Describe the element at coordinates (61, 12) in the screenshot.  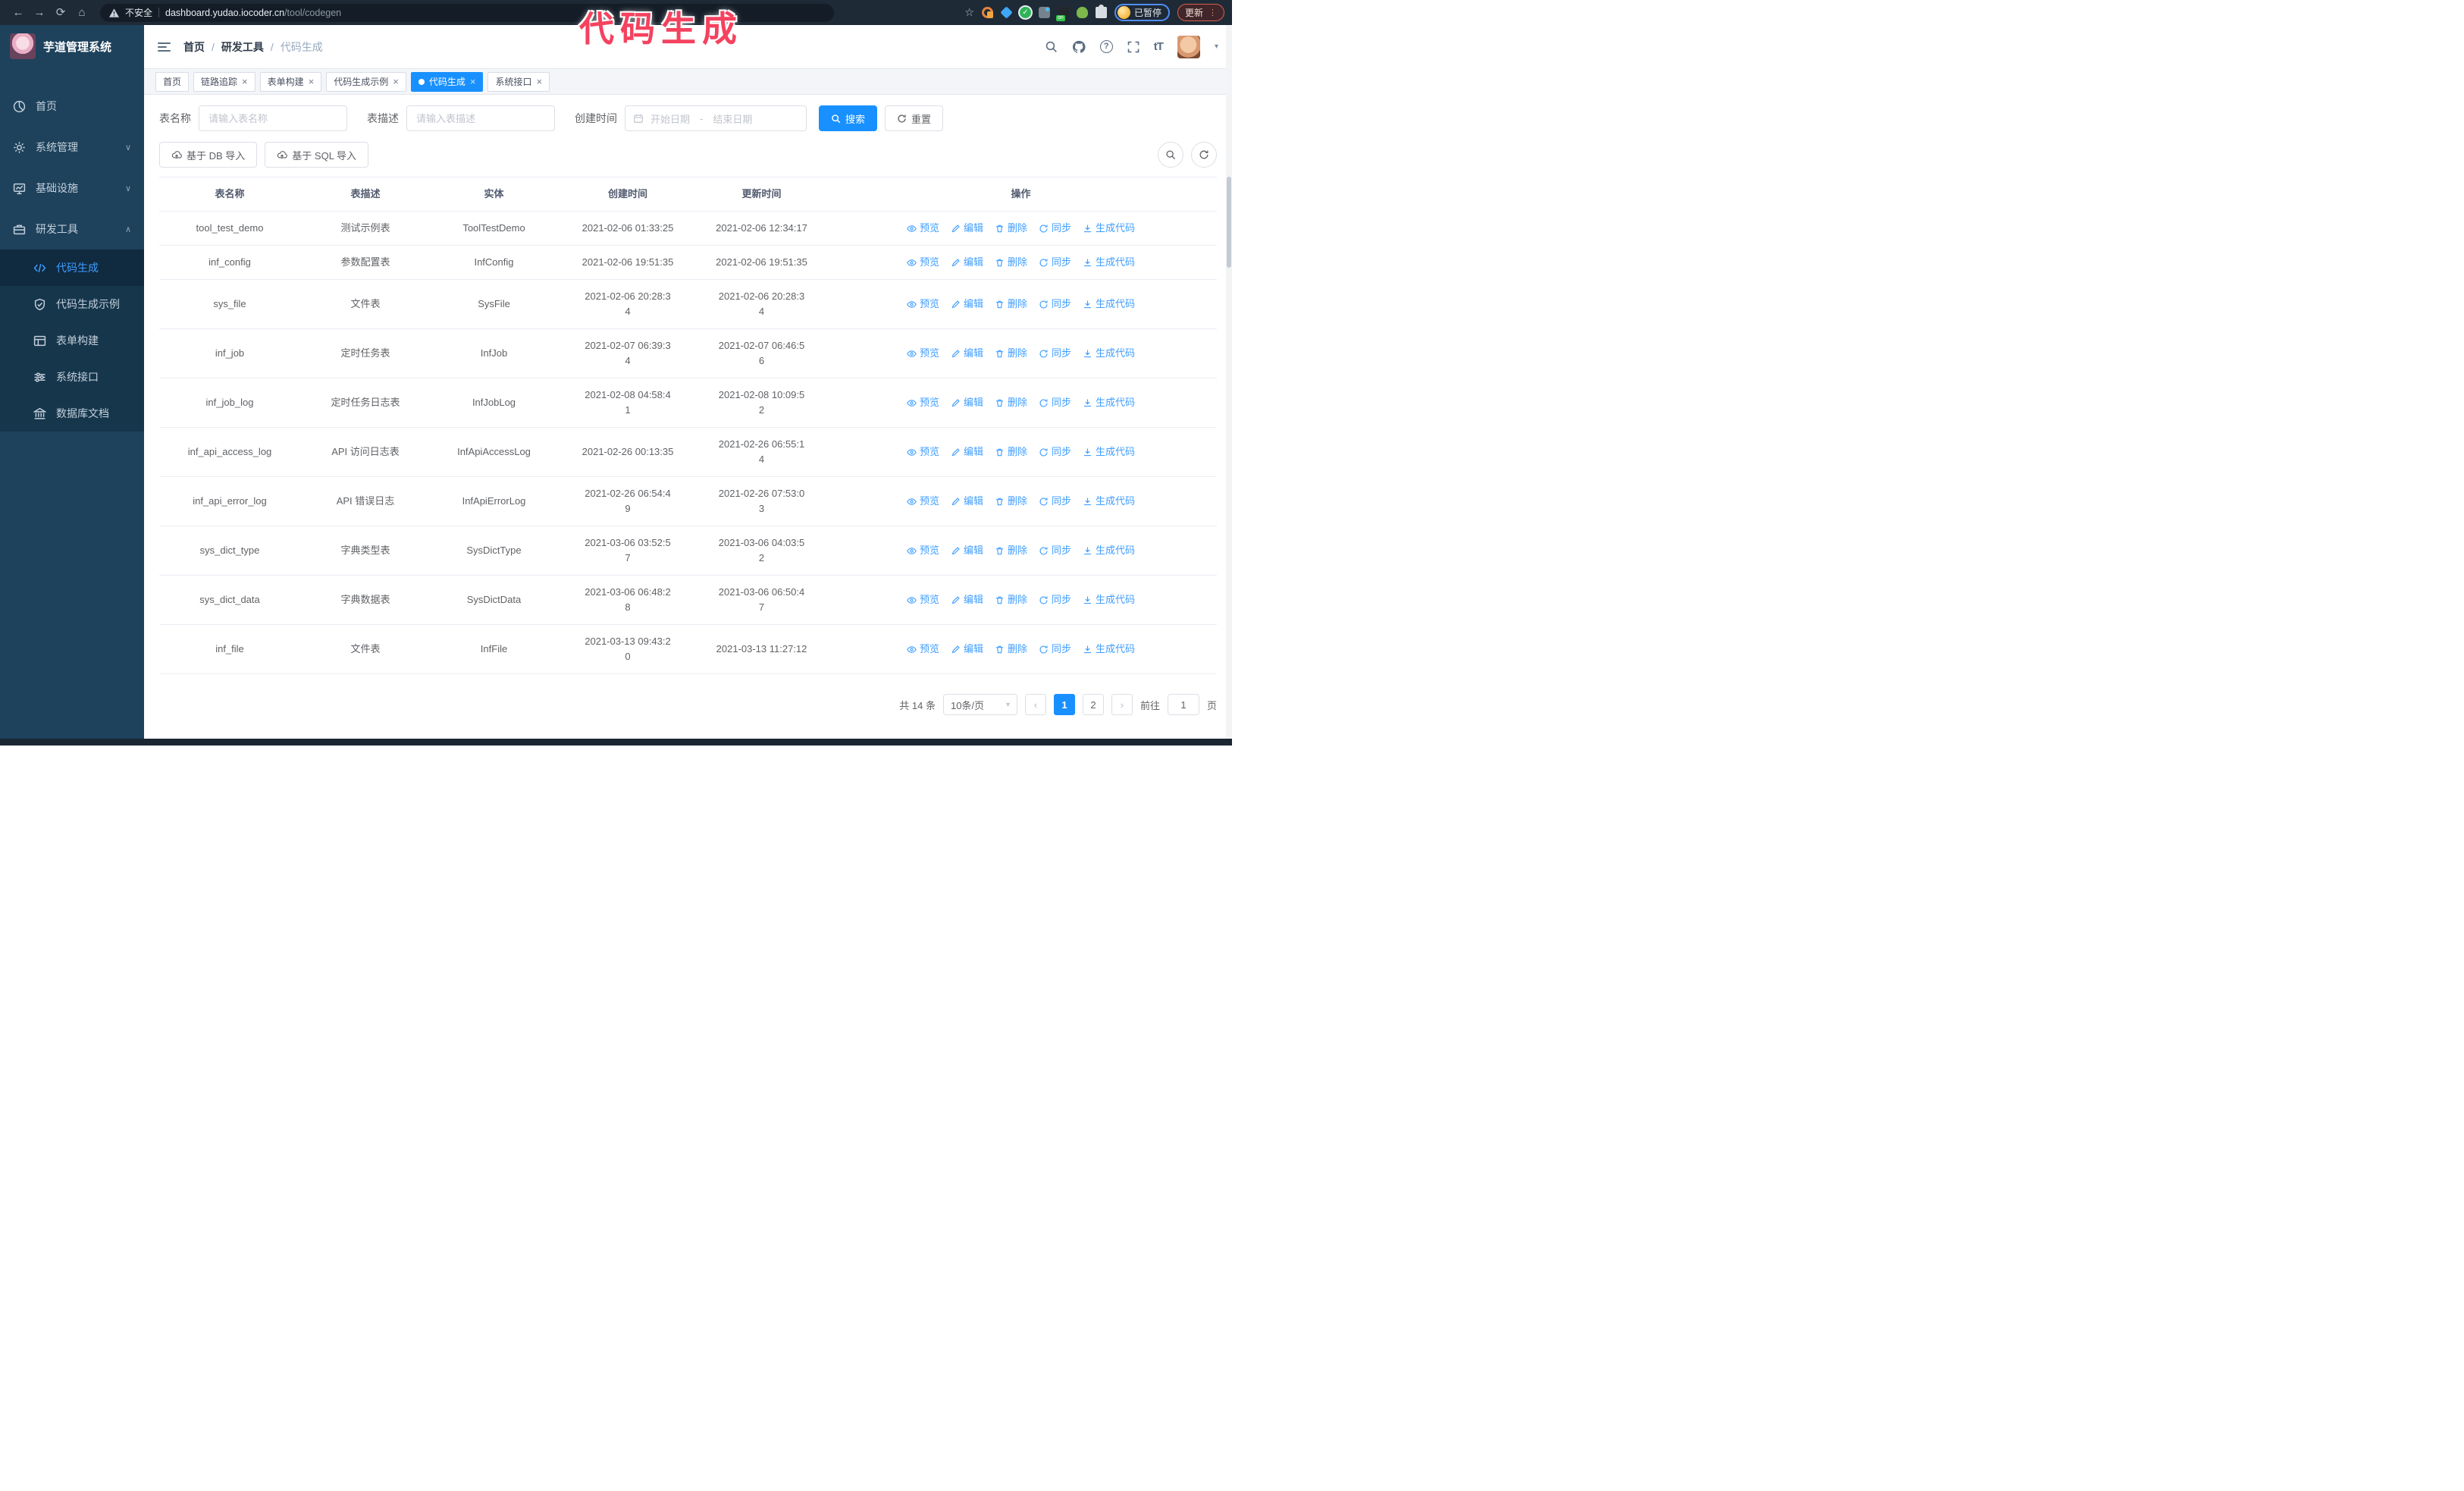
I see `reload-icon: ⟳` at that location.